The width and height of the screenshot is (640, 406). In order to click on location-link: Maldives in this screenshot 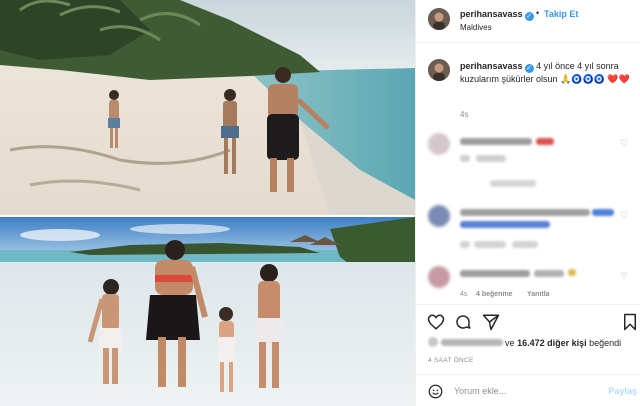, I will do `click(476, 27)`.